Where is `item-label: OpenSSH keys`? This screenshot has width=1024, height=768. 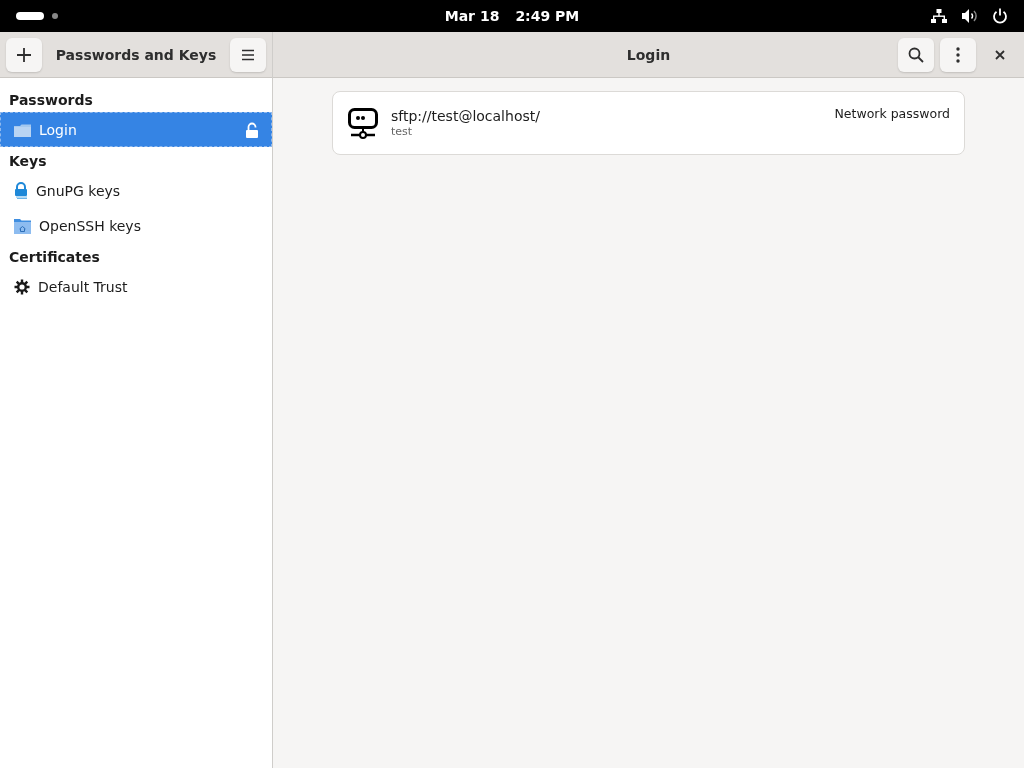 item-label: OpenSSH keys is located at coordinates (90, 225).